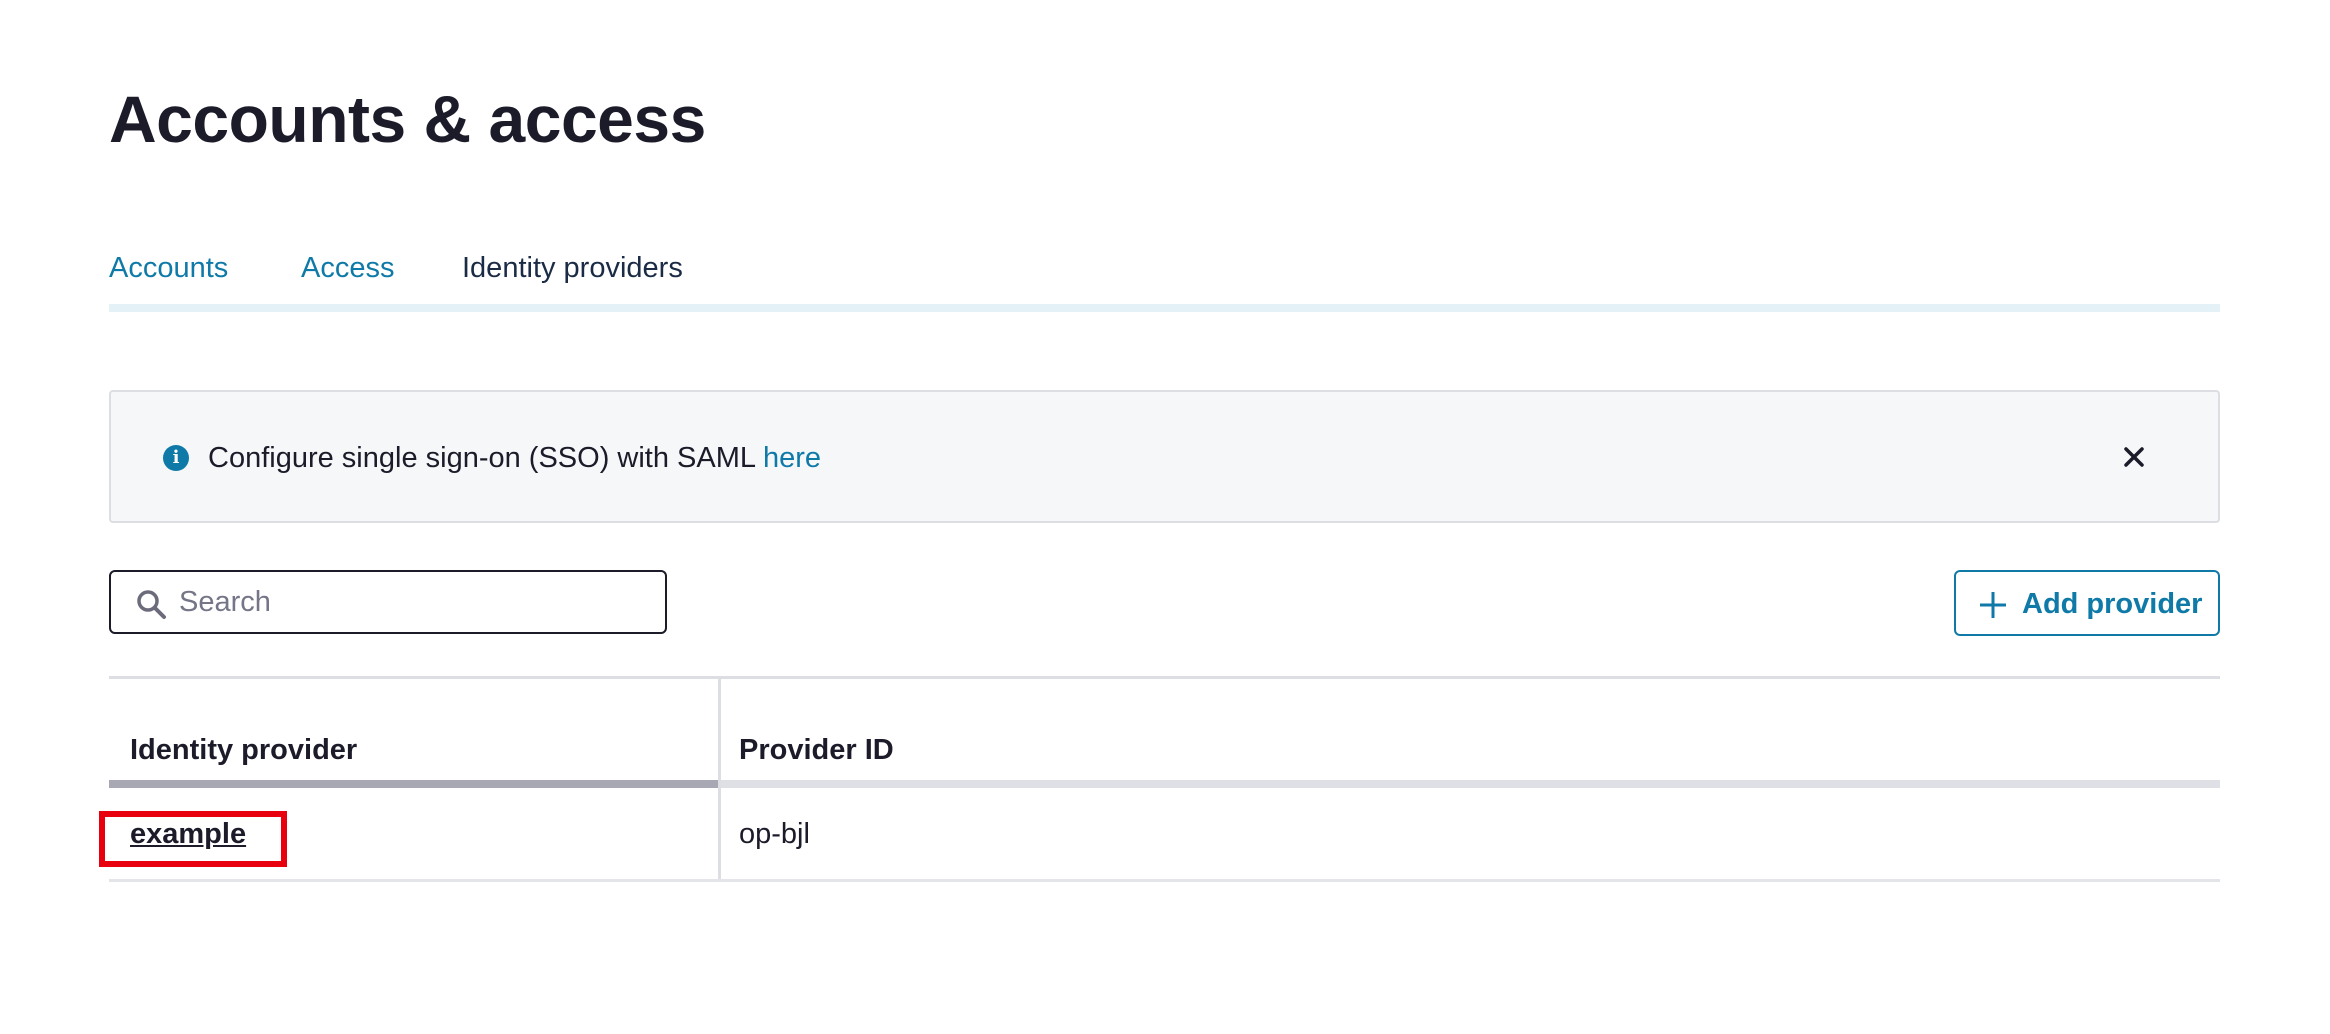 This screenshot has width=2330, height=1034. I want to click on header-bar, so click(1470, 784).